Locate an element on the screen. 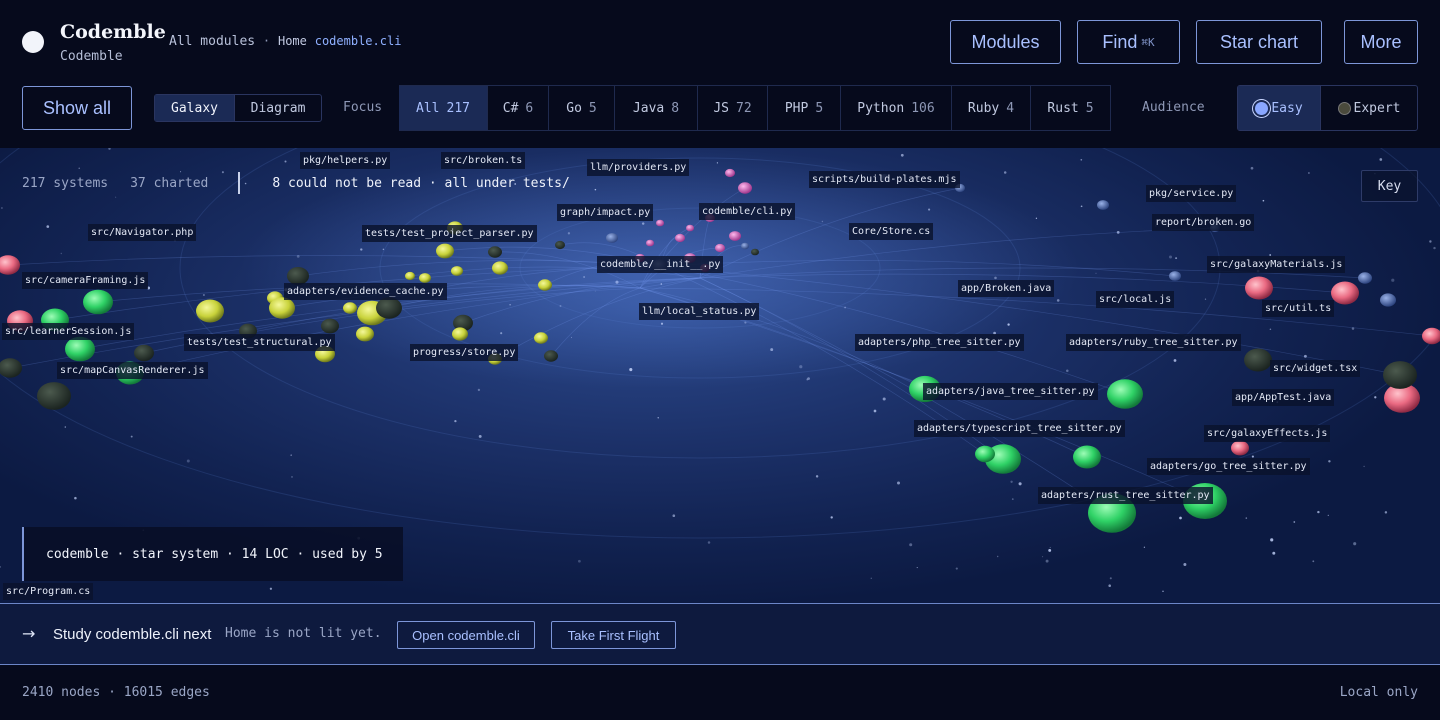 The image size is (1440, 720). focus-tab-php: PHP 5 is located at coordinates (804, 108).